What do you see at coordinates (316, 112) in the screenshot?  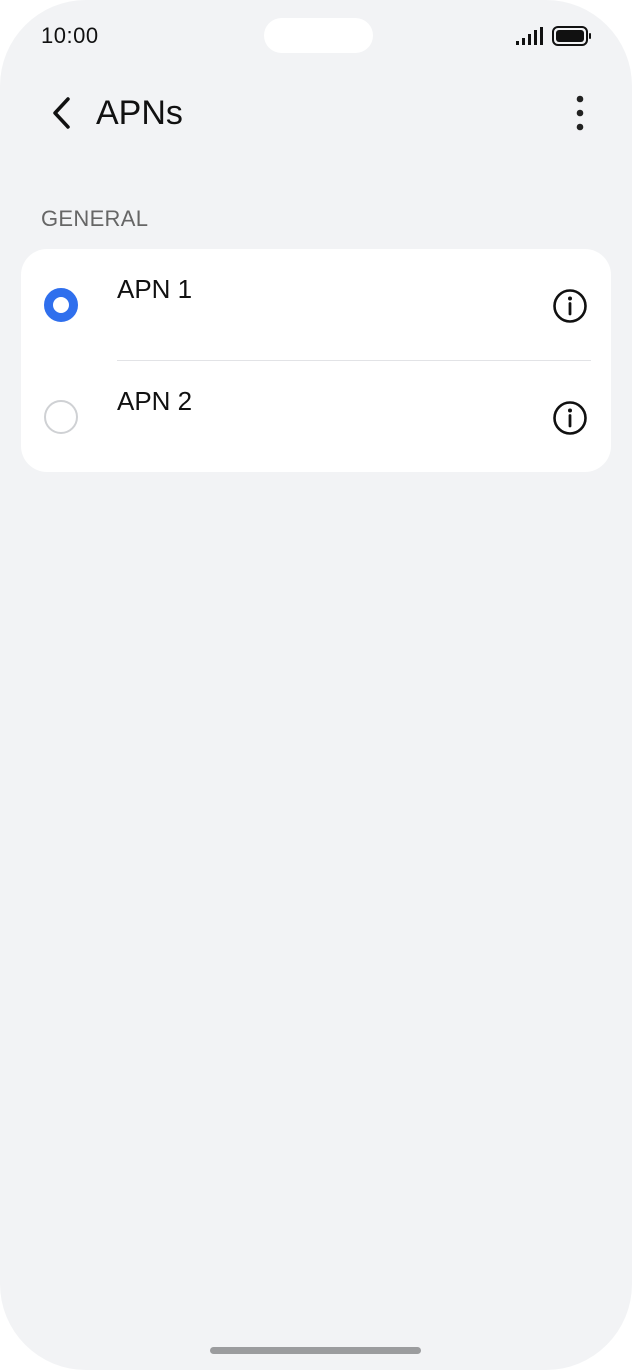 I see `app-bar: APNs` at bounding box center [316, 112].